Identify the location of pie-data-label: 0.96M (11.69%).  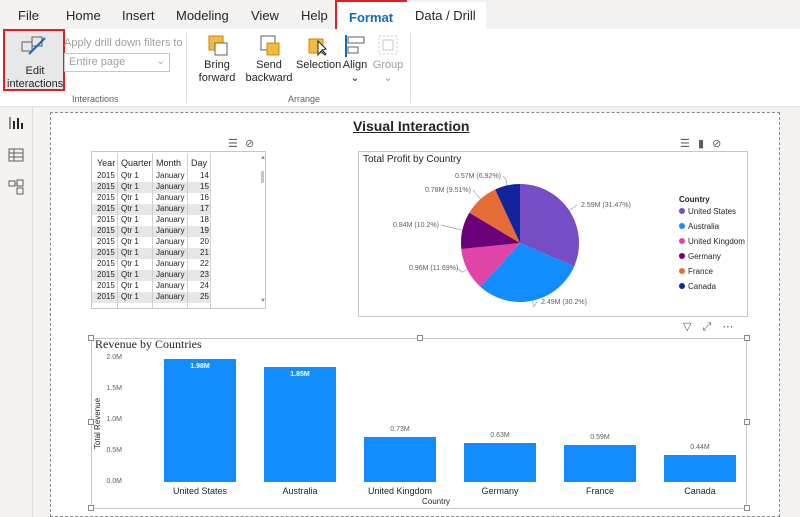
(433, 268).